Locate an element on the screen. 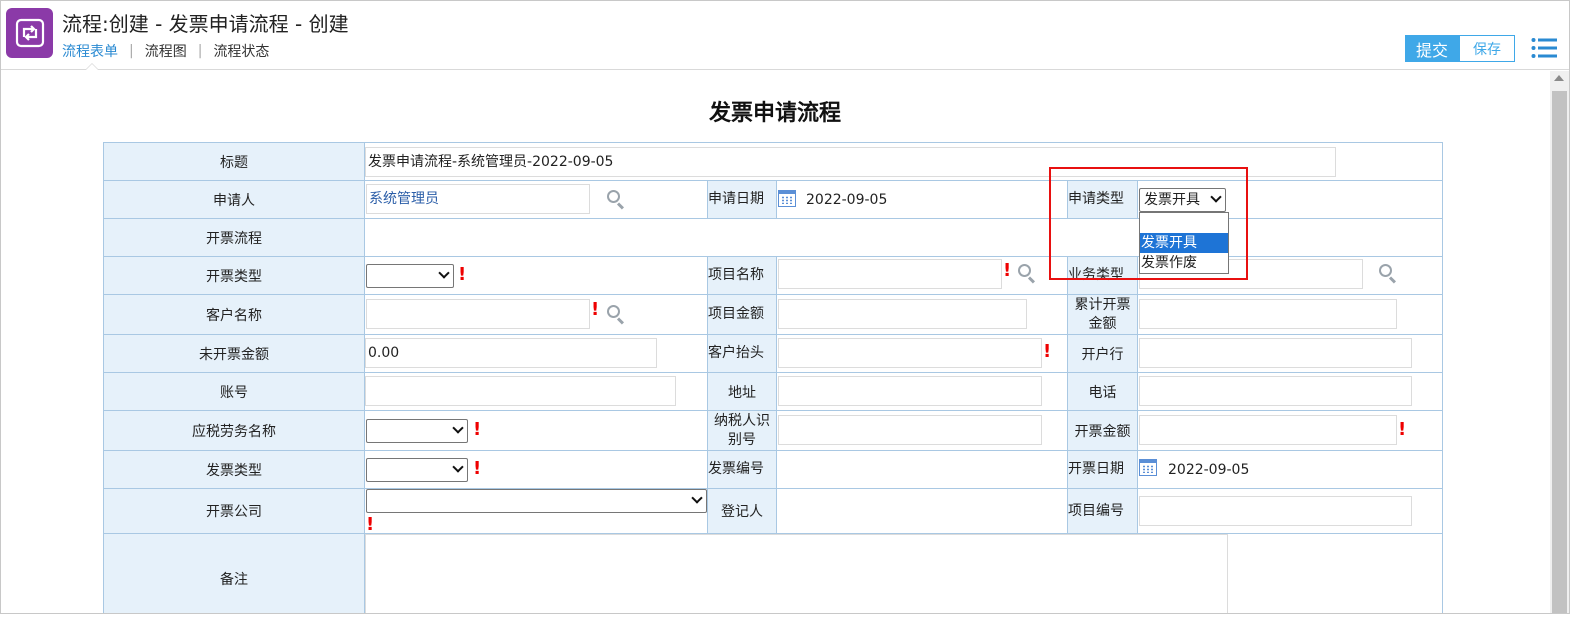 The image size is (1582, 618). label-address: 地址 is located at coordinates (742, 391).